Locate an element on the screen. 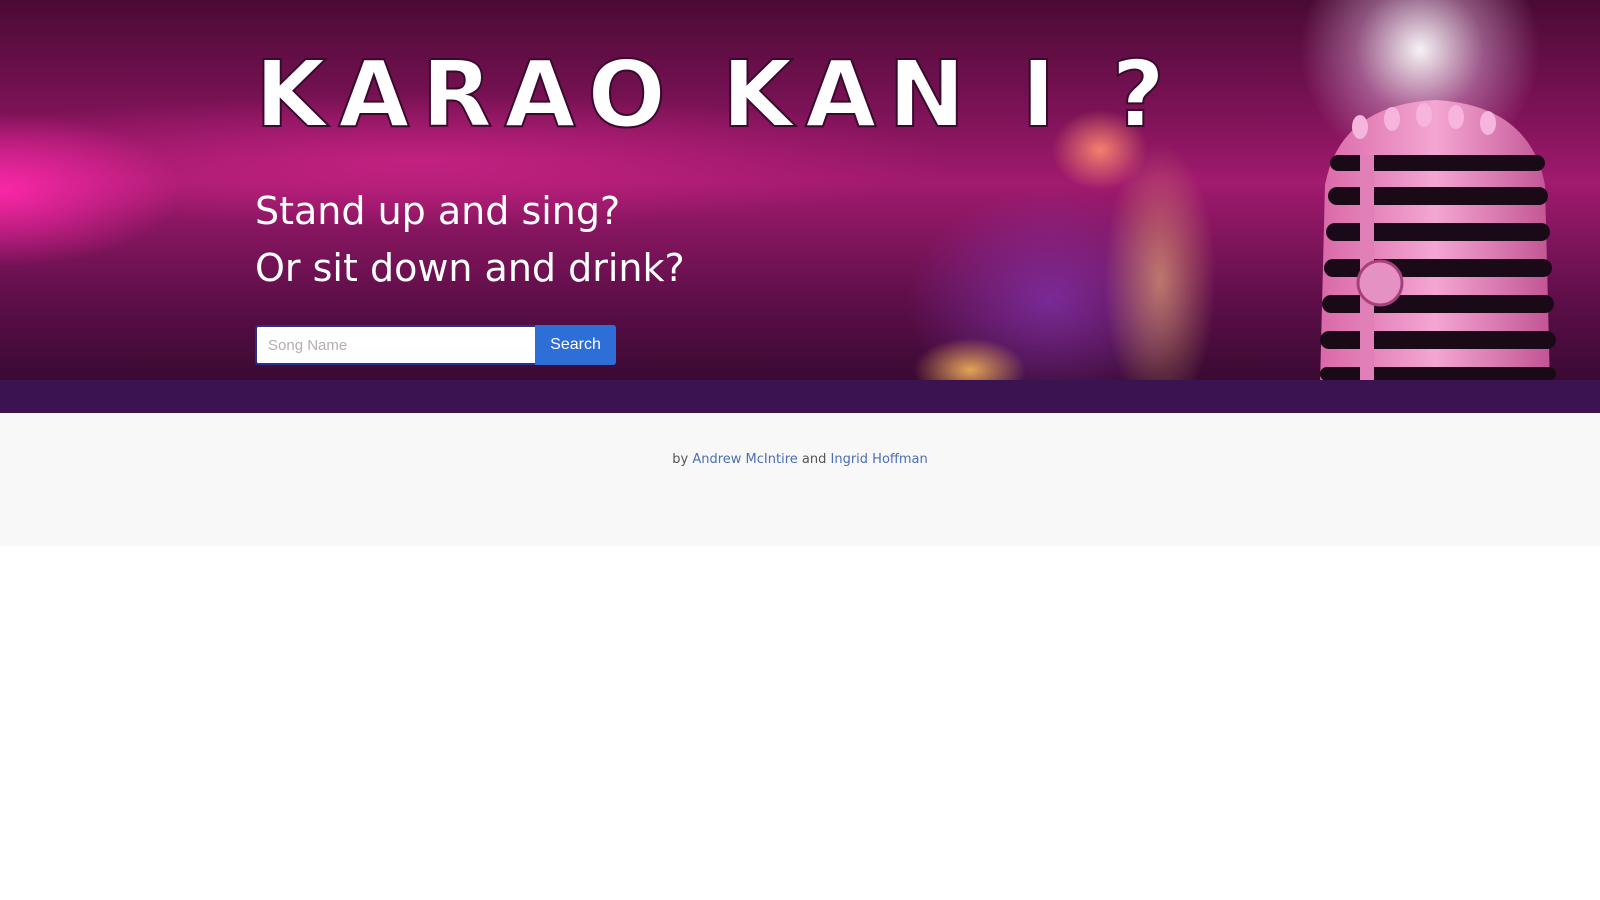 The image size is (1600, 900). tagline-line-1: Stand up and sing? is located at coordinates (438, 211).